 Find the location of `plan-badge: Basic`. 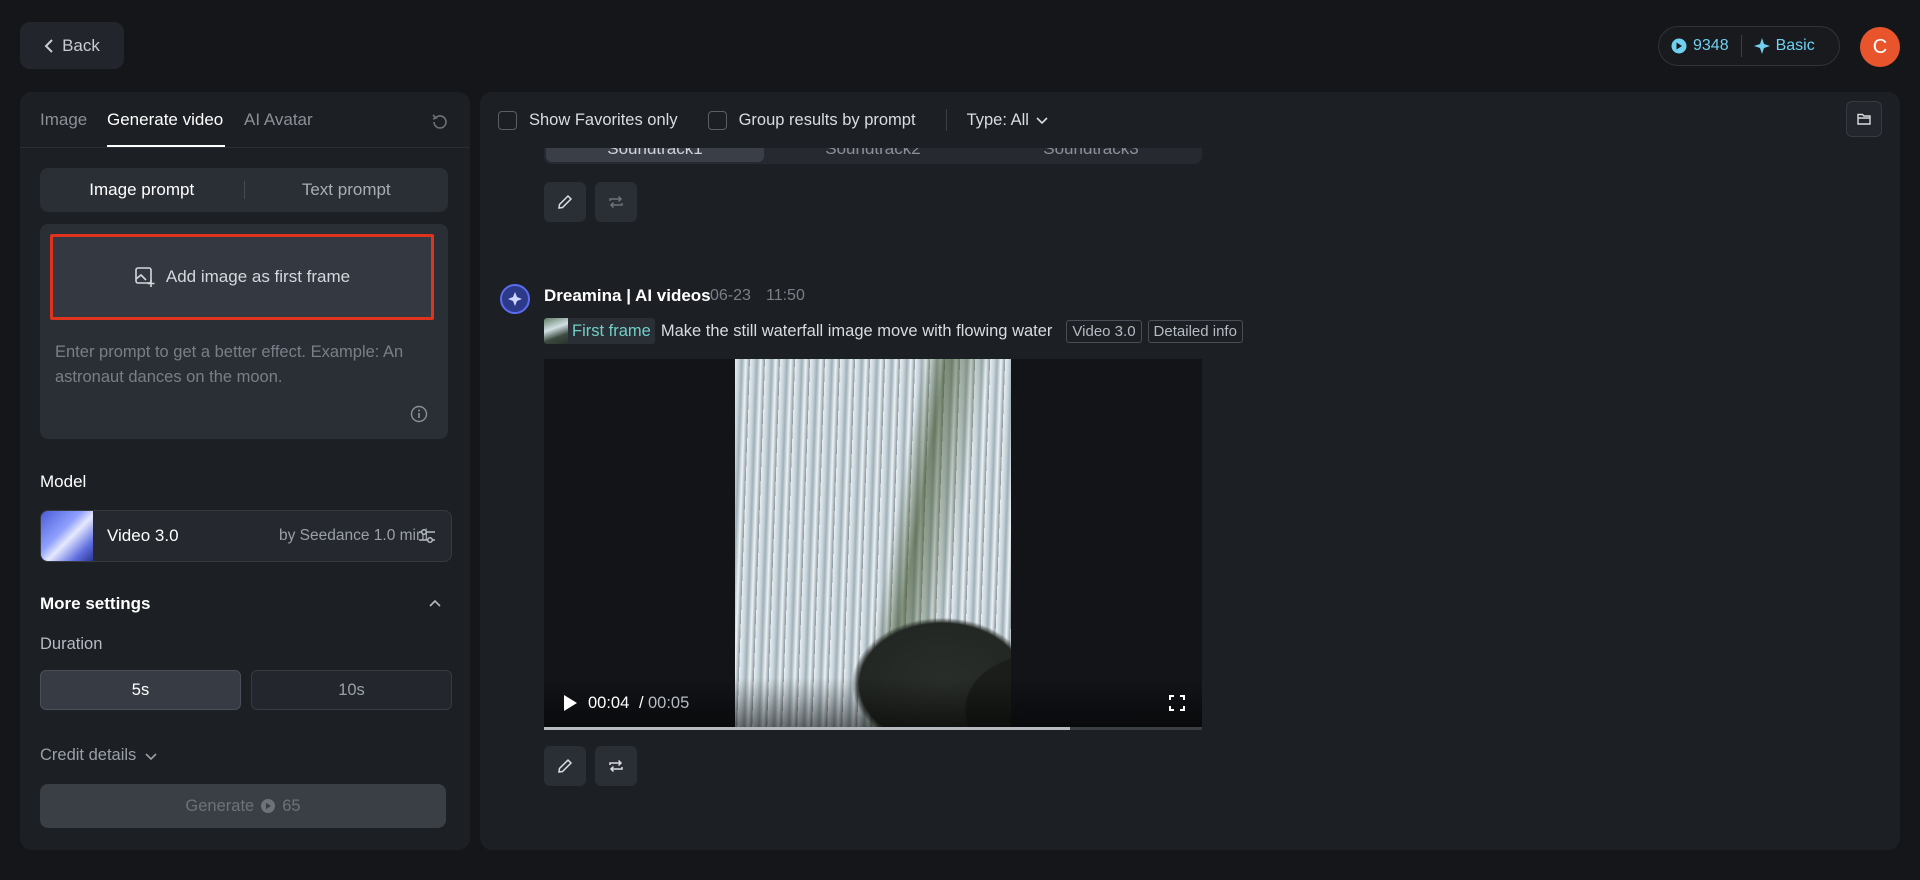

plan-badge: Basic is located at coordinates (1784, 46).